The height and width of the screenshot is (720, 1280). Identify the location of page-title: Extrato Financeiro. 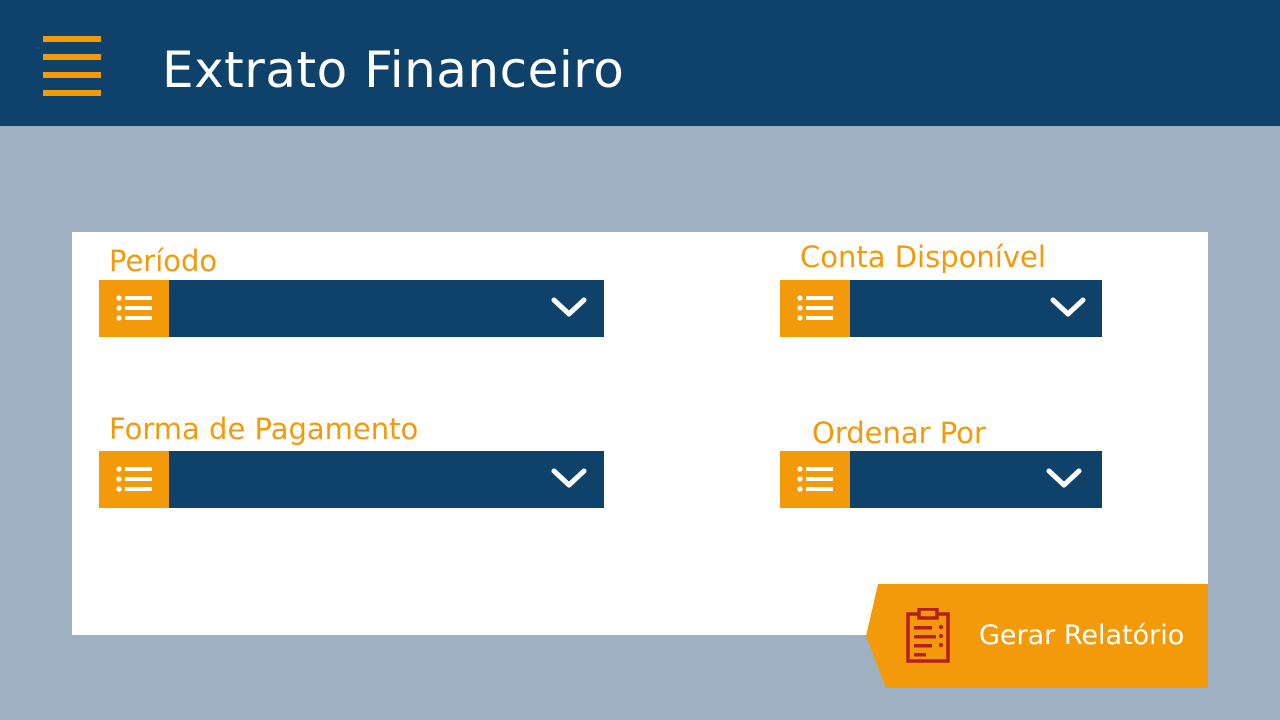
(393, 70).